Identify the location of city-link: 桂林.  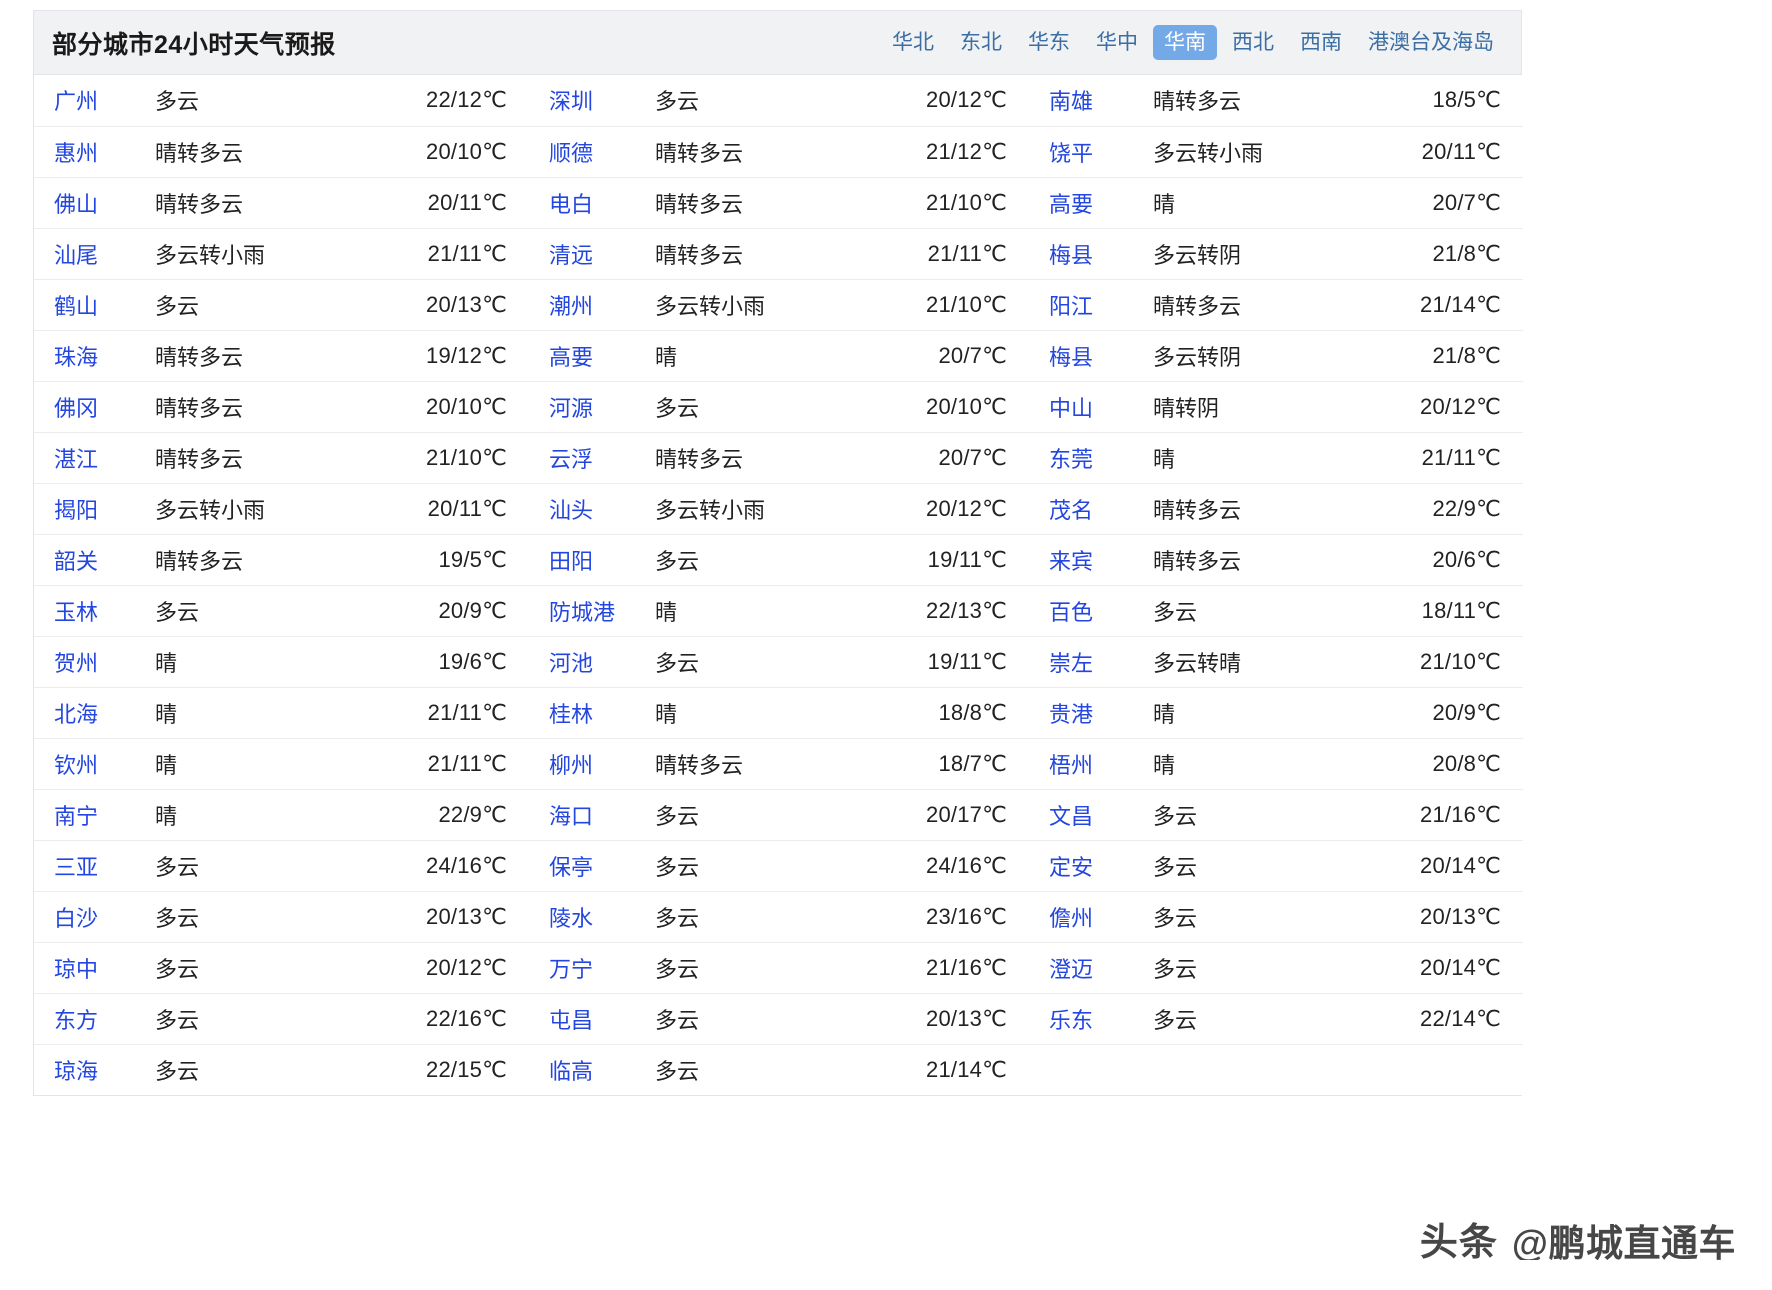
(590, 712).